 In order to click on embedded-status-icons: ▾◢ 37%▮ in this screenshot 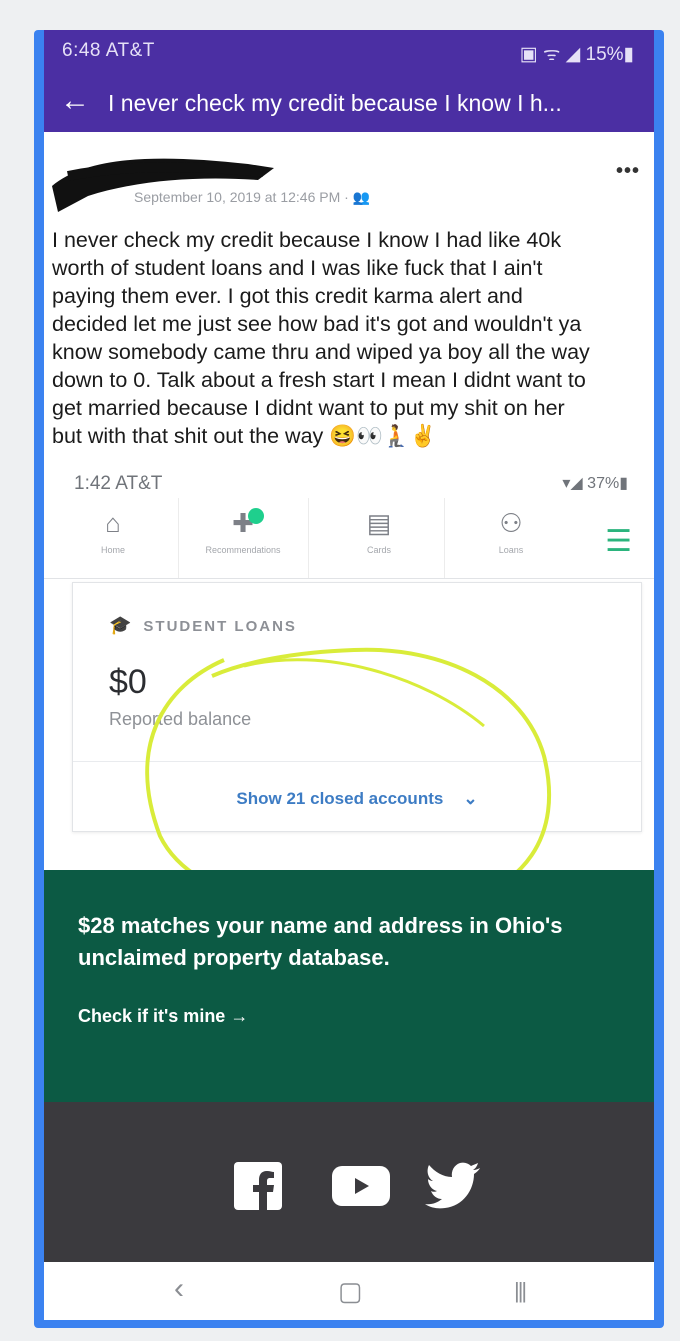, I will do `click(595, 483)`.